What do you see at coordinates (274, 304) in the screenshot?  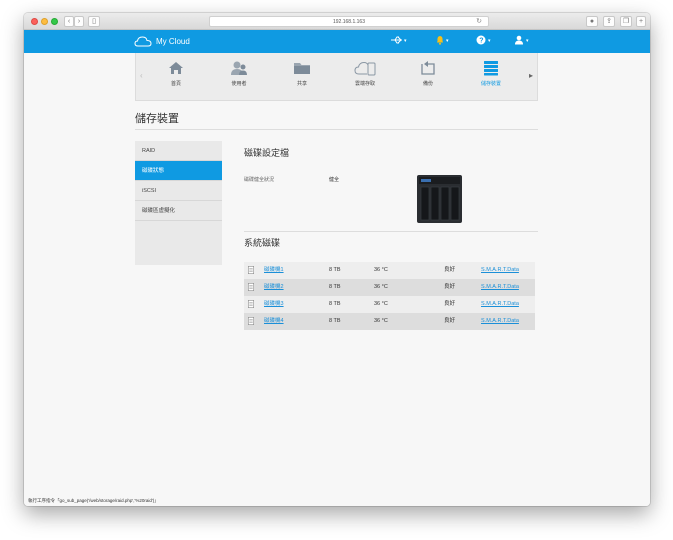 I see `disk-name-link: 磁碟機3` at bounding box center [274, 304].